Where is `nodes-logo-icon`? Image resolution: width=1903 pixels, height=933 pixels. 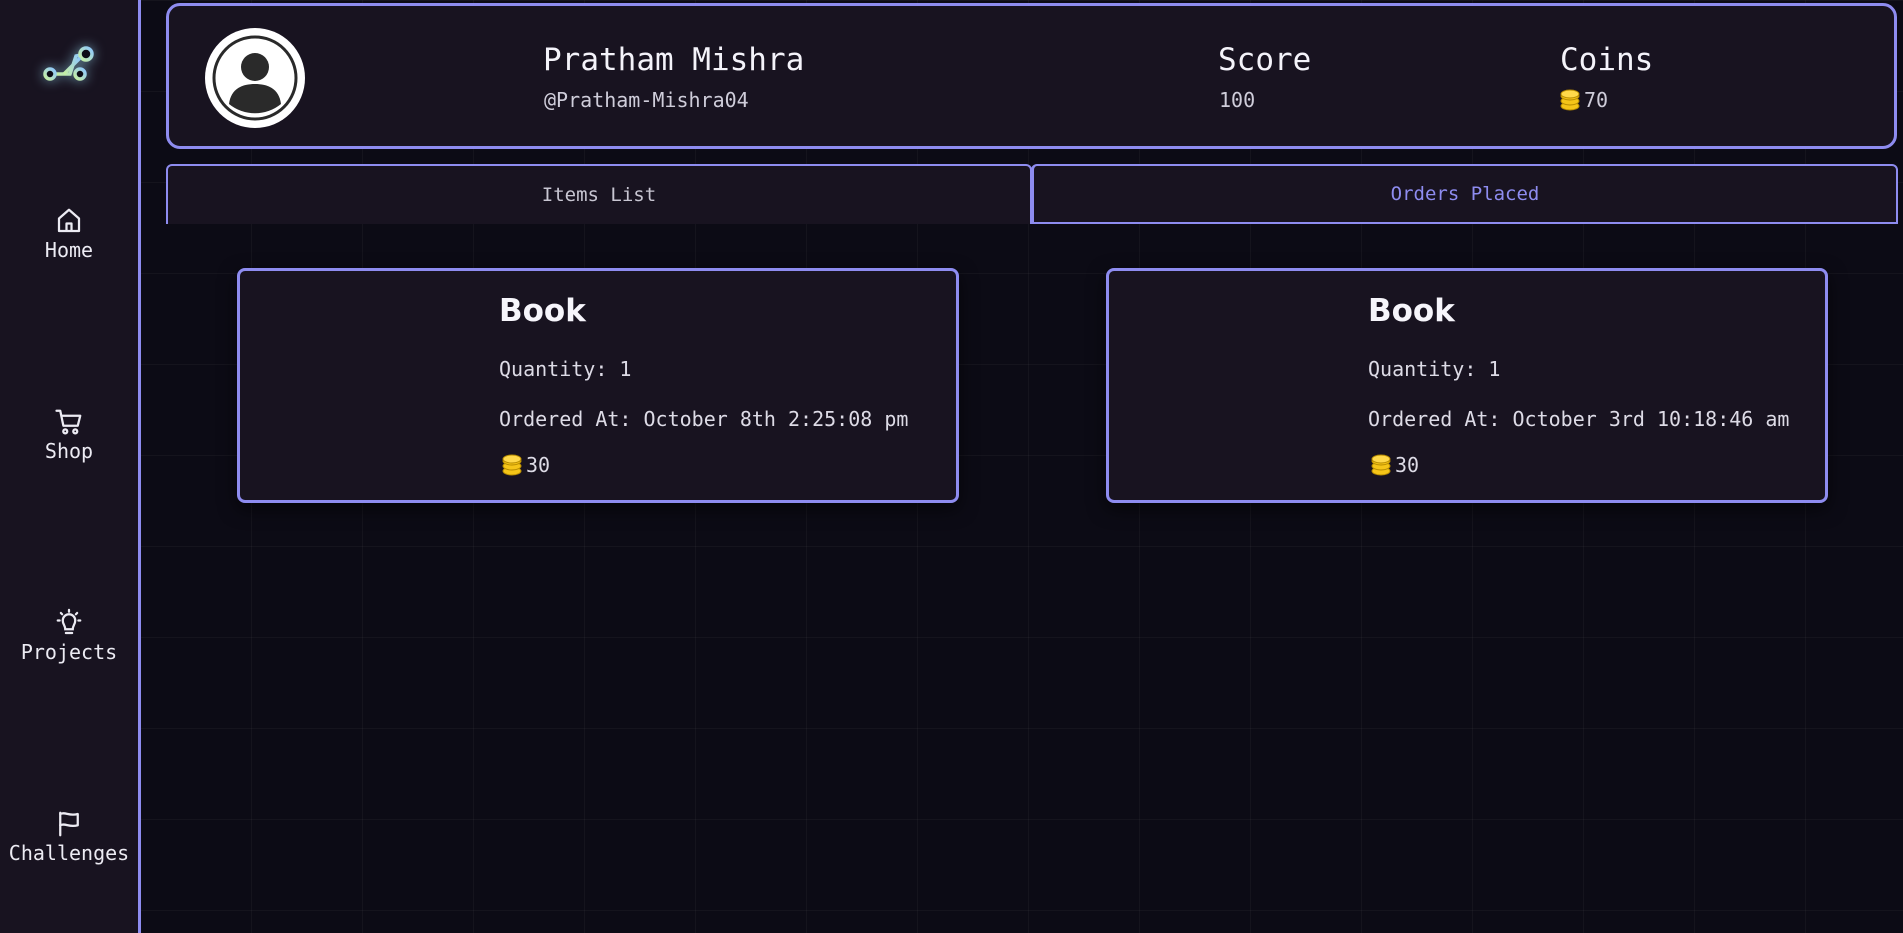
nodes-logo-icon is located at coordinates (68, 64).